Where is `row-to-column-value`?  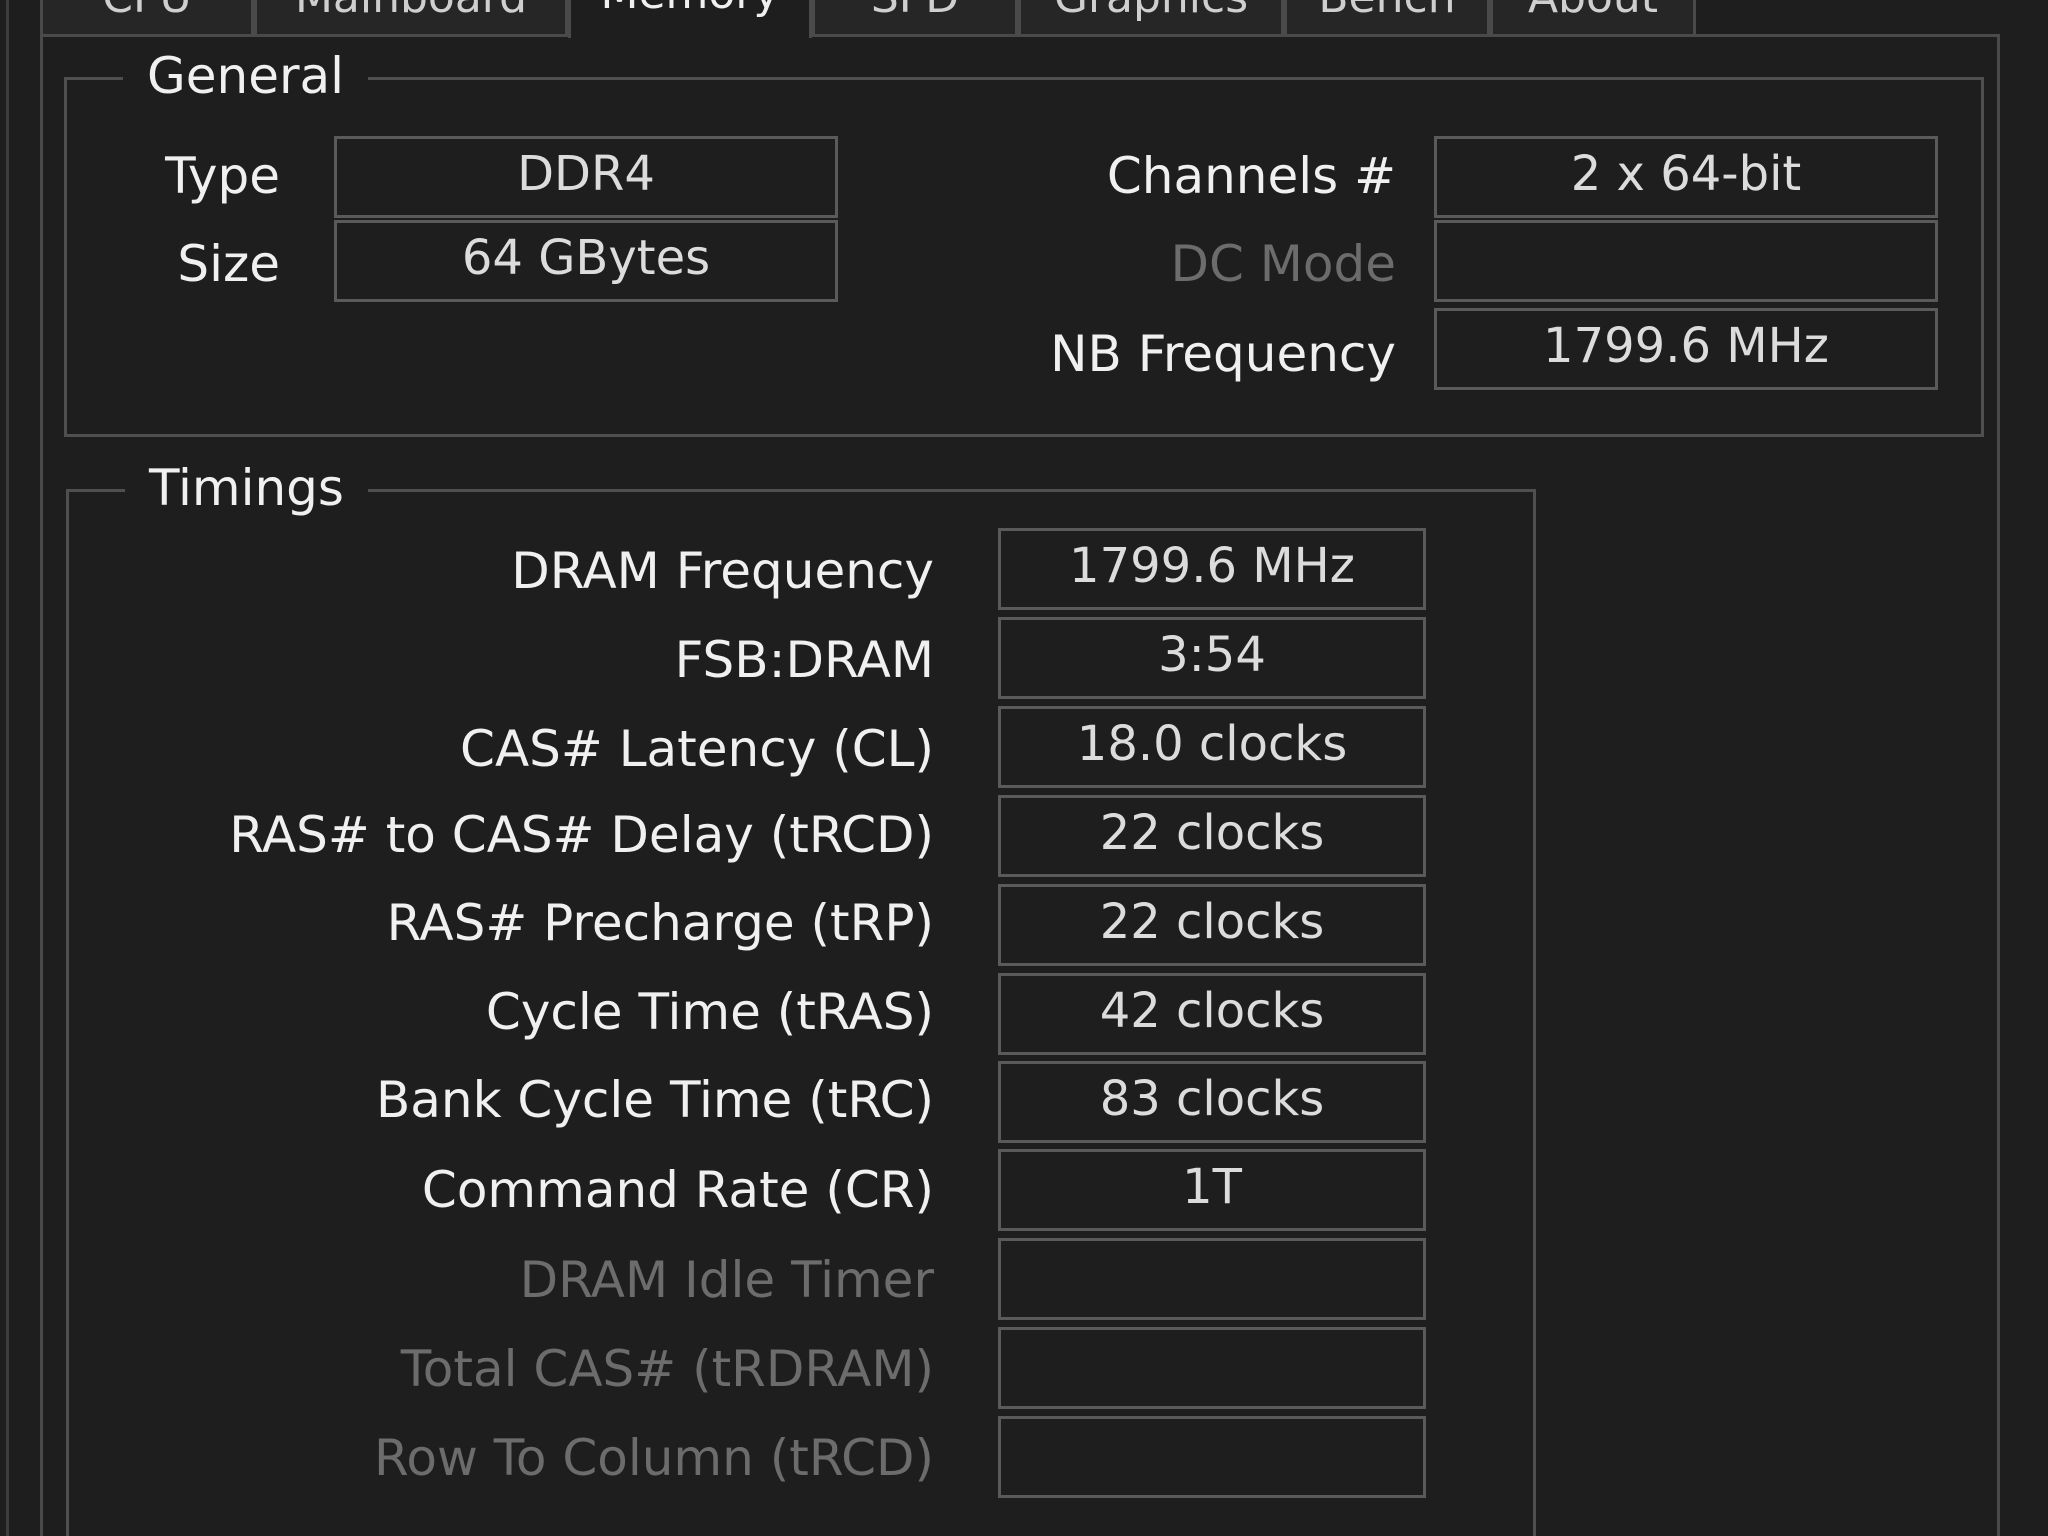 row-to-column-value is located at coordinates (1212, 1457).